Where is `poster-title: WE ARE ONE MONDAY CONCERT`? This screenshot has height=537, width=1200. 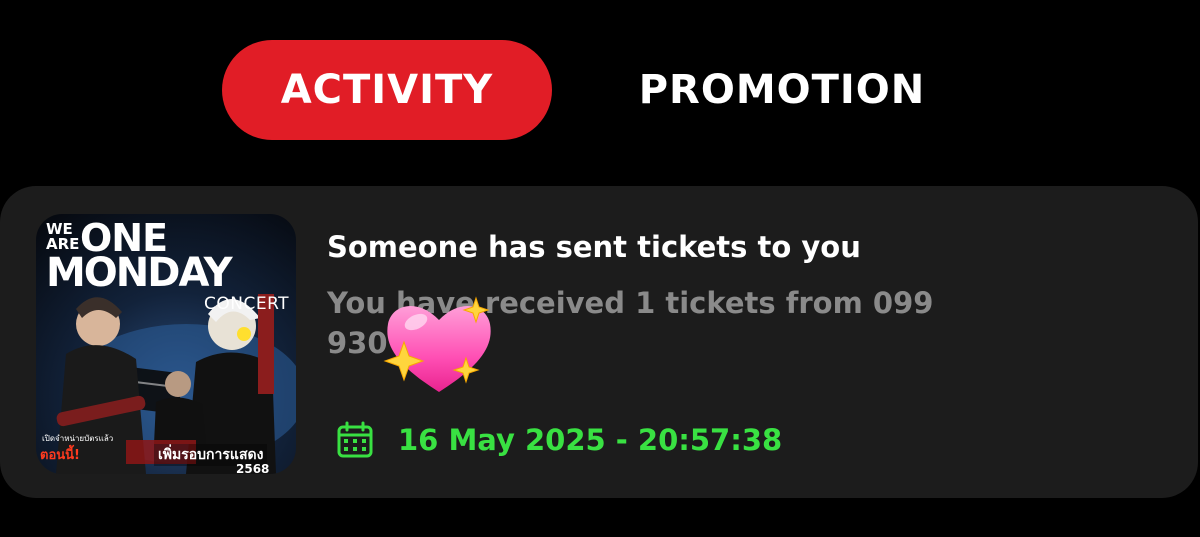
poster-title: WE ARE ONE MONDAY CONCERT is located at coordinates (168, 265).